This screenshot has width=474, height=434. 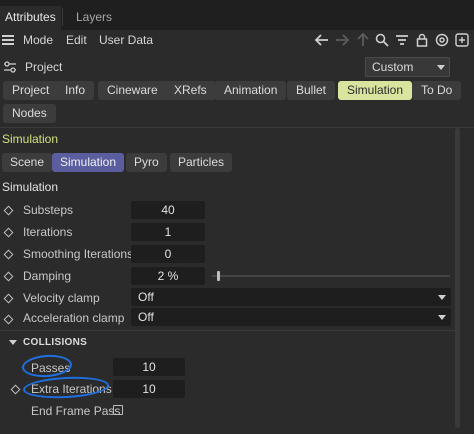 What do you see at coordinates (393, 67) in the screenshot?
I see `preset-value: Custom` at bounding box center [393, 67].